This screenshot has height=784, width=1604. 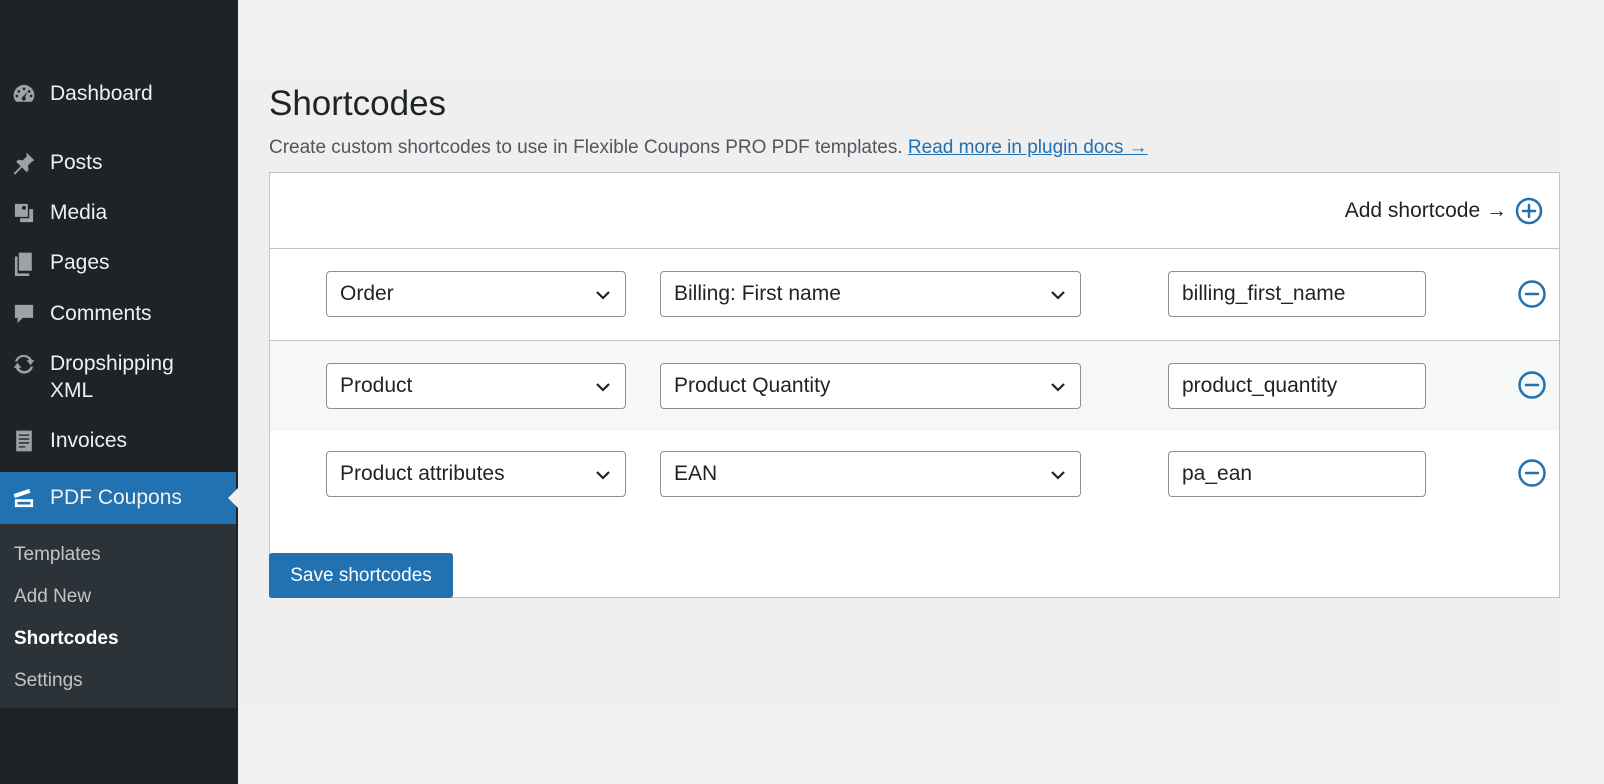 I want to click on active-indicator, so click(x=233, y=498).